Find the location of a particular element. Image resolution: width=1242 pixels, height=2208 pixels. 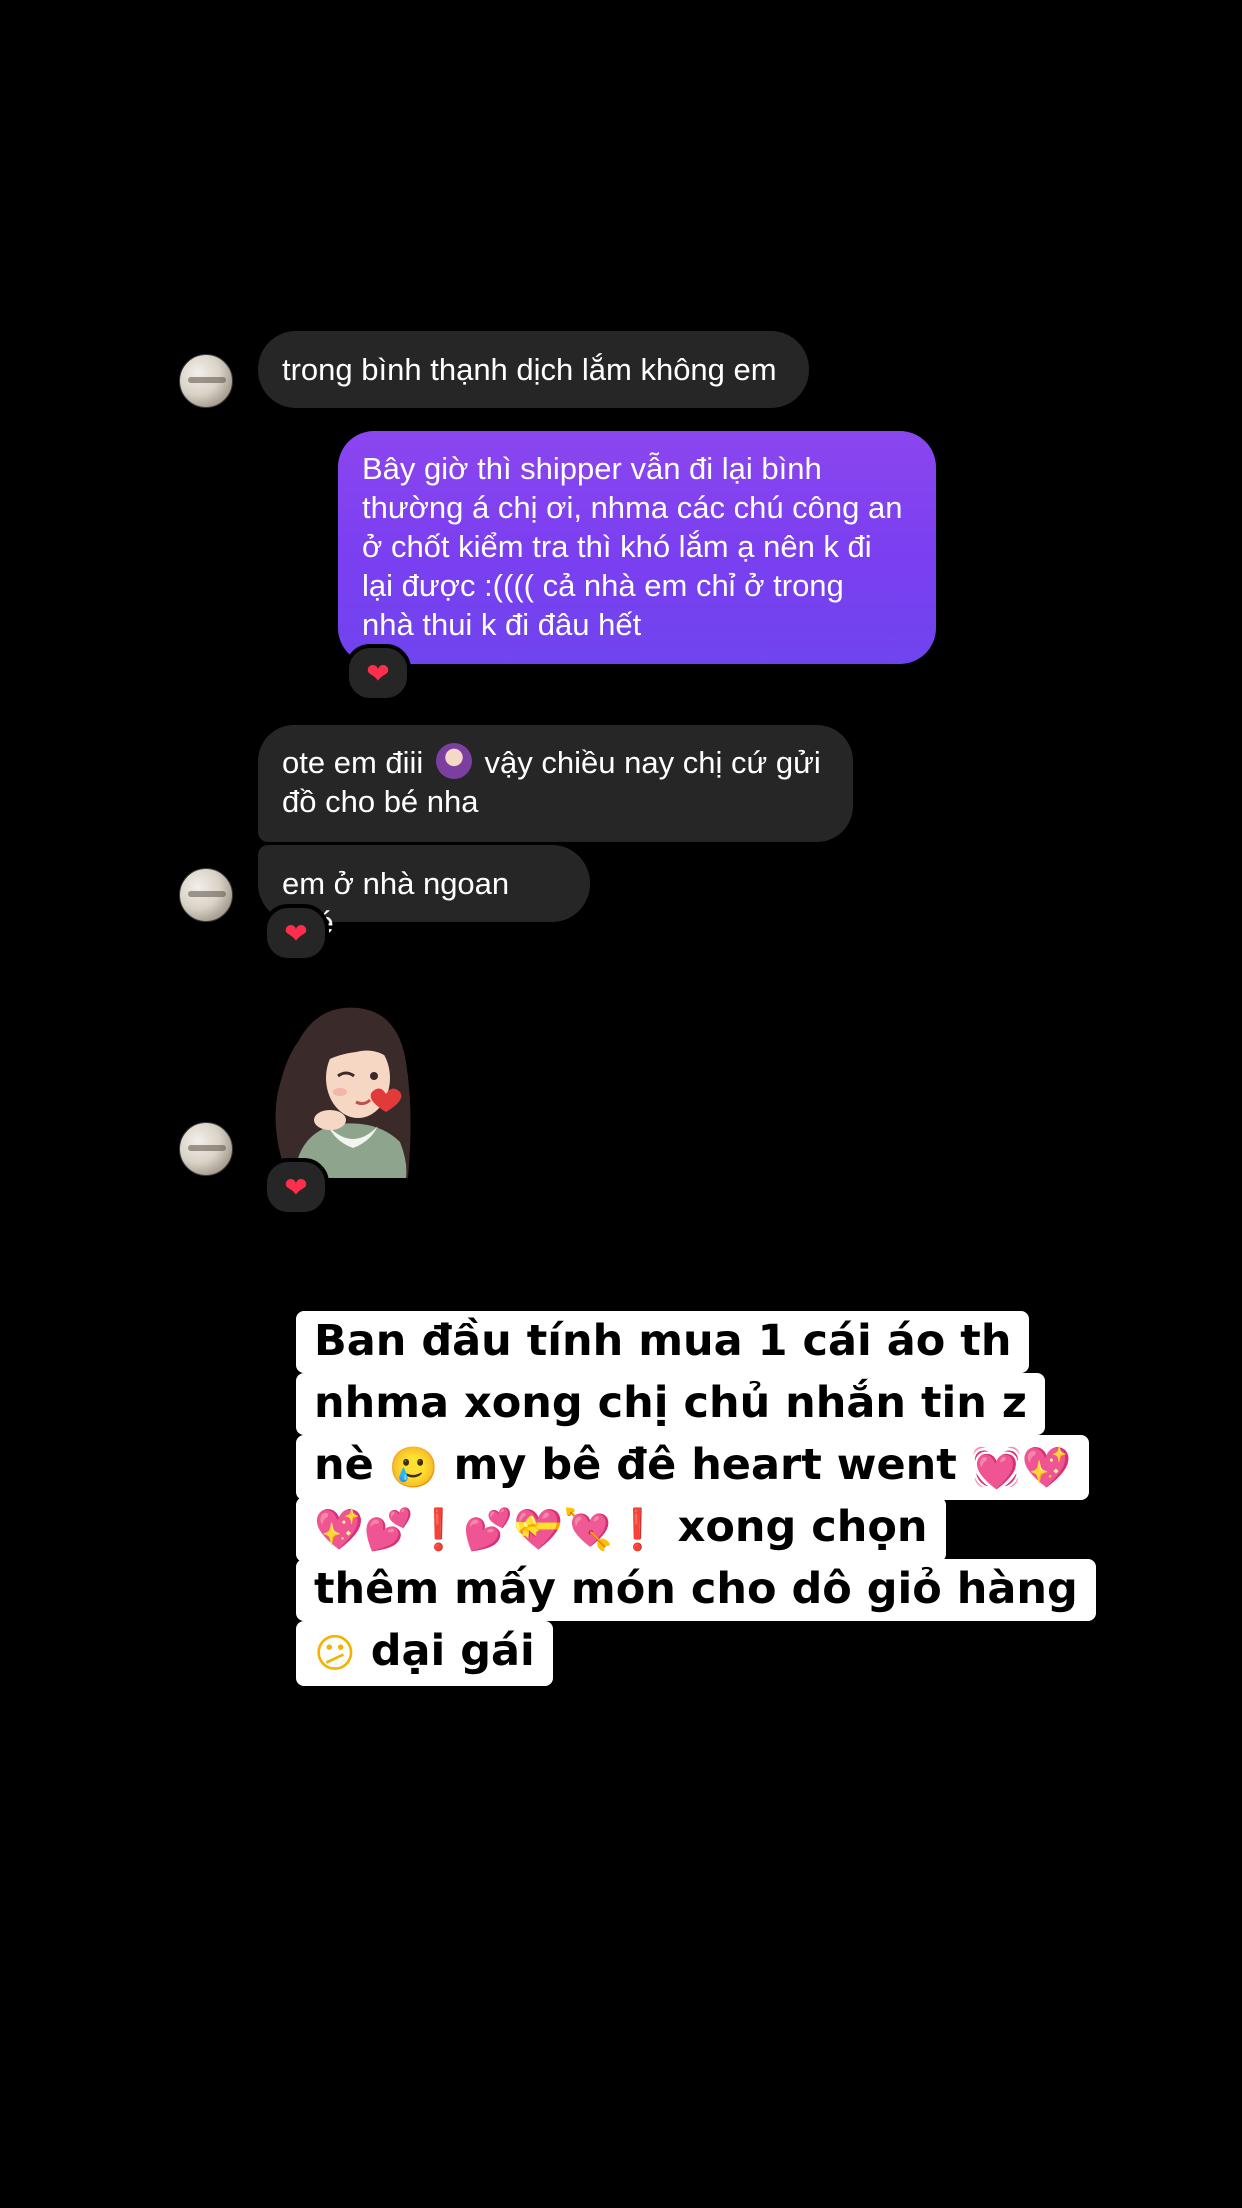

caption-line: nè 🥲 my bê đê heart went 💓💖 is located at coordinates (693, 1467).